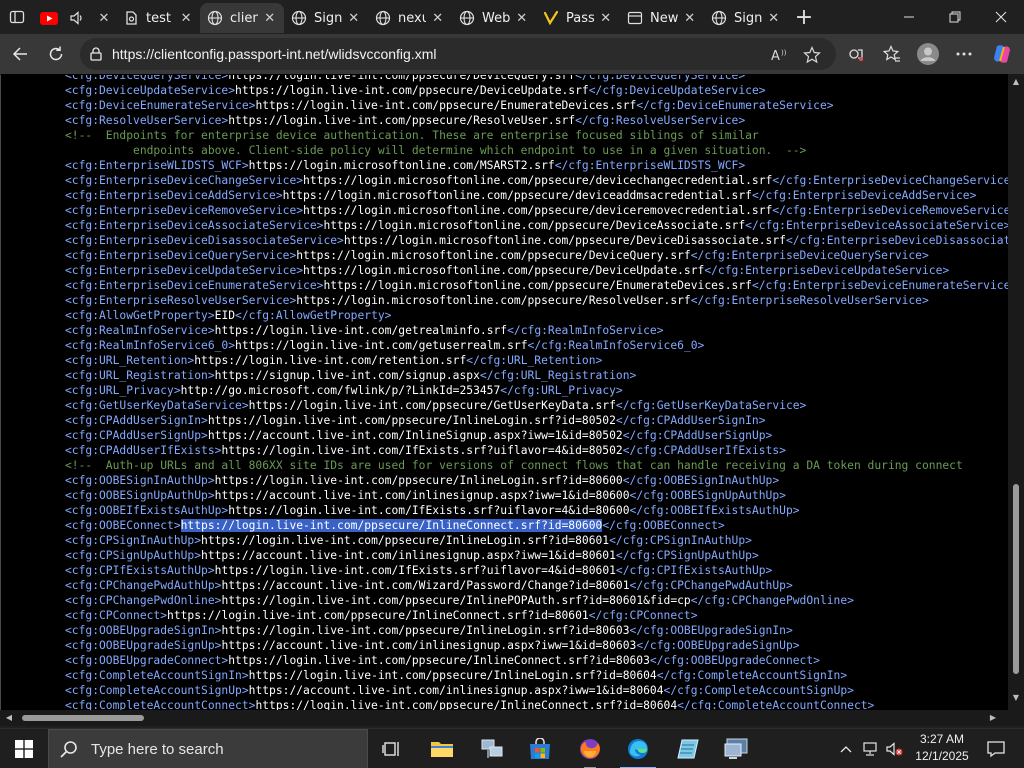  What do you see at coordinates (504, 718) in the screenshot?
I see `horizontal-scrollbar: ◀ ▶` at bounding box center [504, 718].